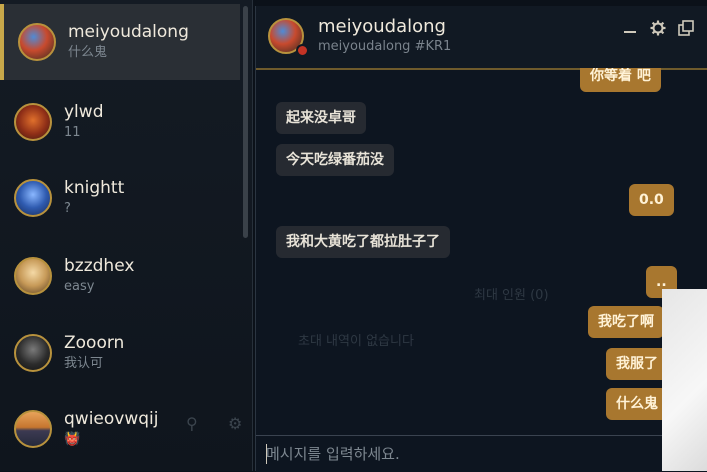 Image resolution: width=707 pixels, height=472 pixels. I want to click on background-text: 최대 인원 (0), so click(511, 295).